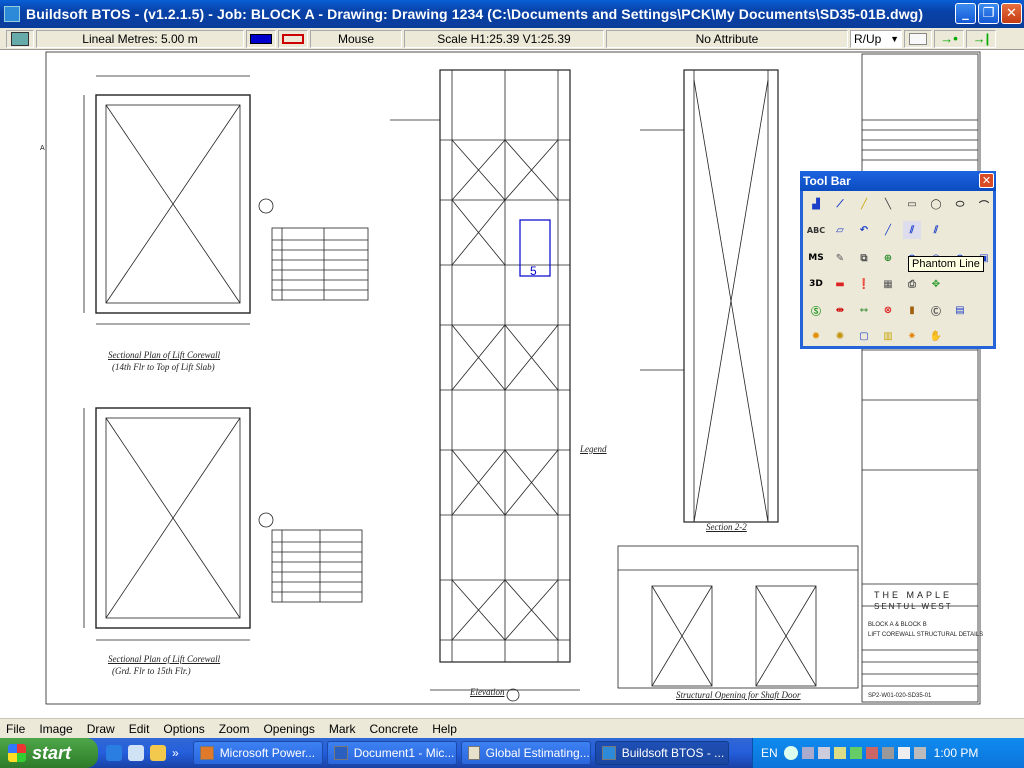 Image resolution: width=1024 pixels, height=768 pixels. I want to click on powerpoint-icon, so click(206, 753).